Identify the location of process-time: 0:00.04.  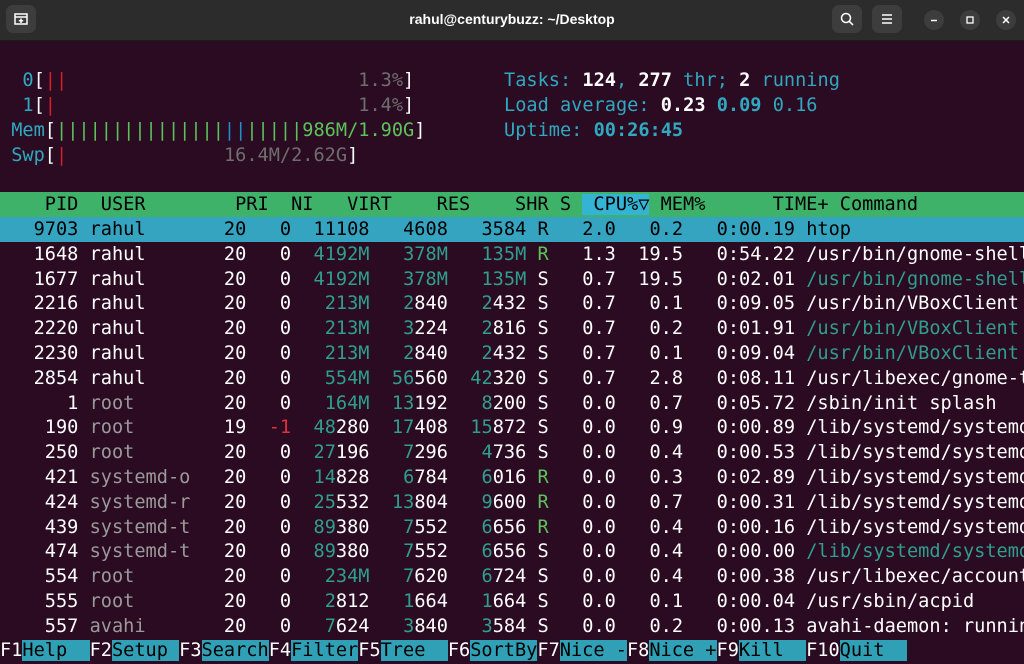
(745, 601).